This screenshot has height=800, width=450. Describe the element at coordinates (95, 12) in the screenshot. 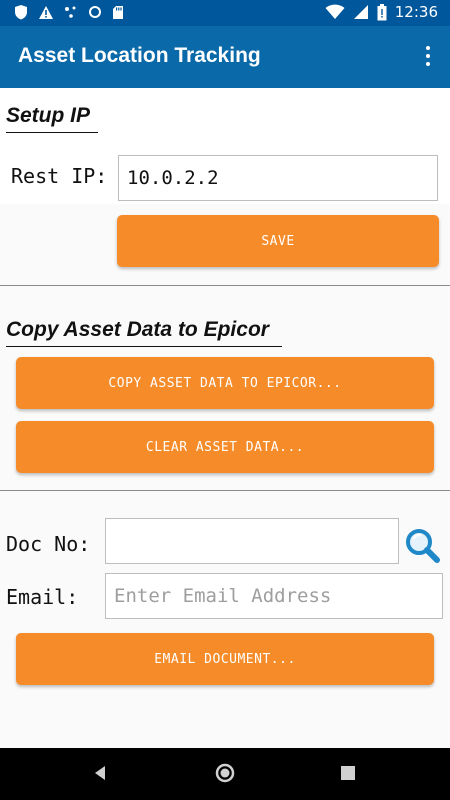

I see `circle-icon` at that location.